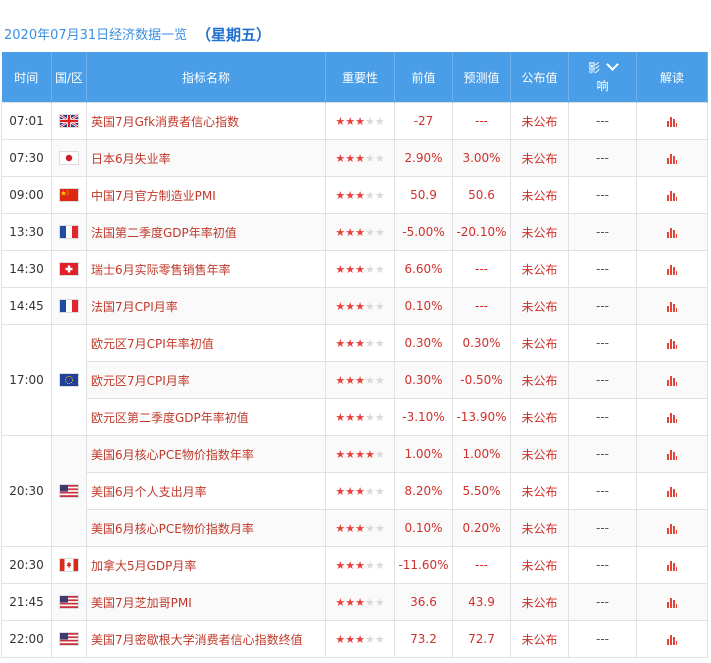 This screenshot has height=663, width=711. Describe the element at coordinates (206, 77) in the screenshot. I see `col-indicator: 指标名称` at that location.